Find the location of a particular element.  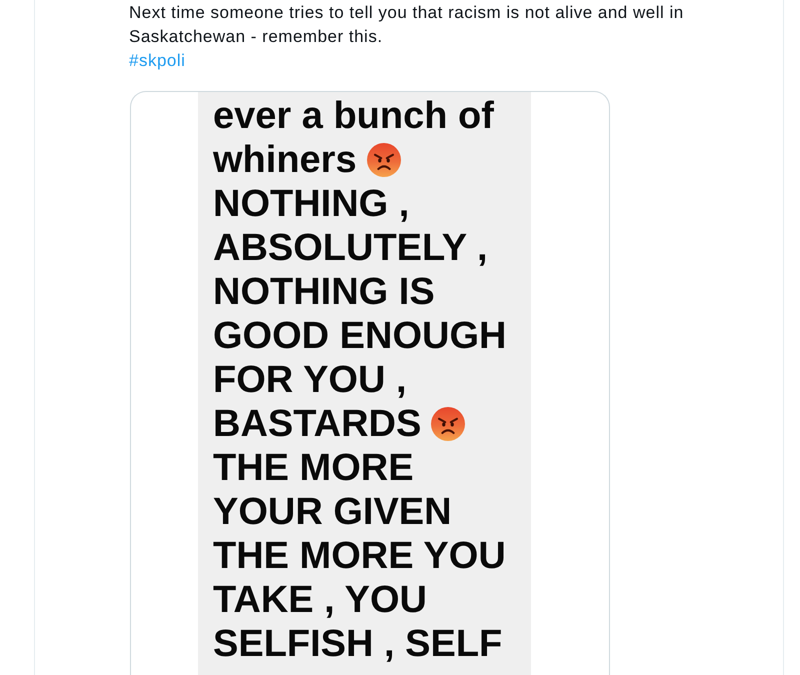

message-line: SELFISH , SELF is located at coordinates (357, 644).